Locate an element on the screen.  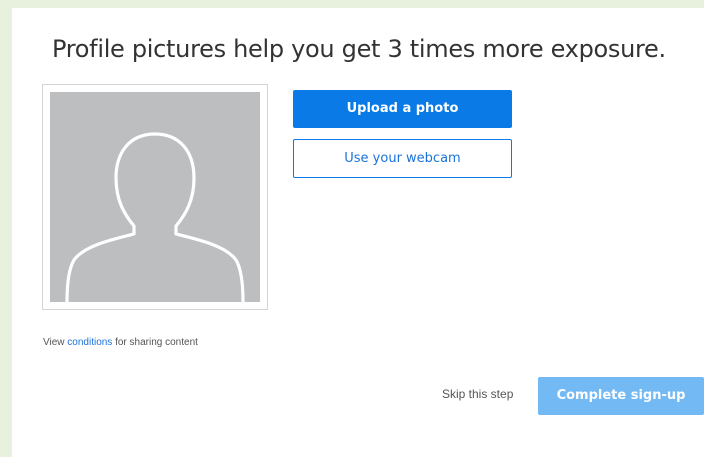
skip-step-link: Skip this step is located at coordinates (477, 394).